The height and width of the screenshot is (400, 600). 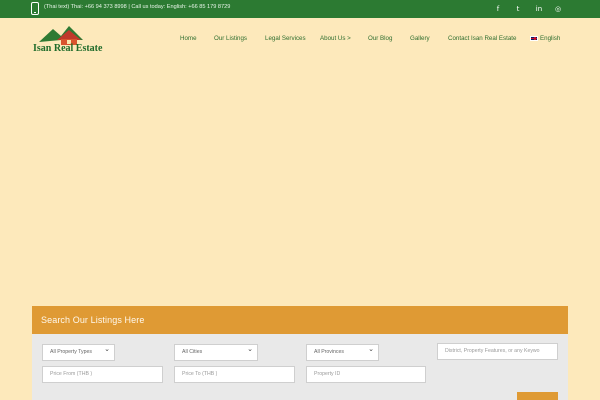 I want to click on twitter-icon: t, so click(x=518, y=9).